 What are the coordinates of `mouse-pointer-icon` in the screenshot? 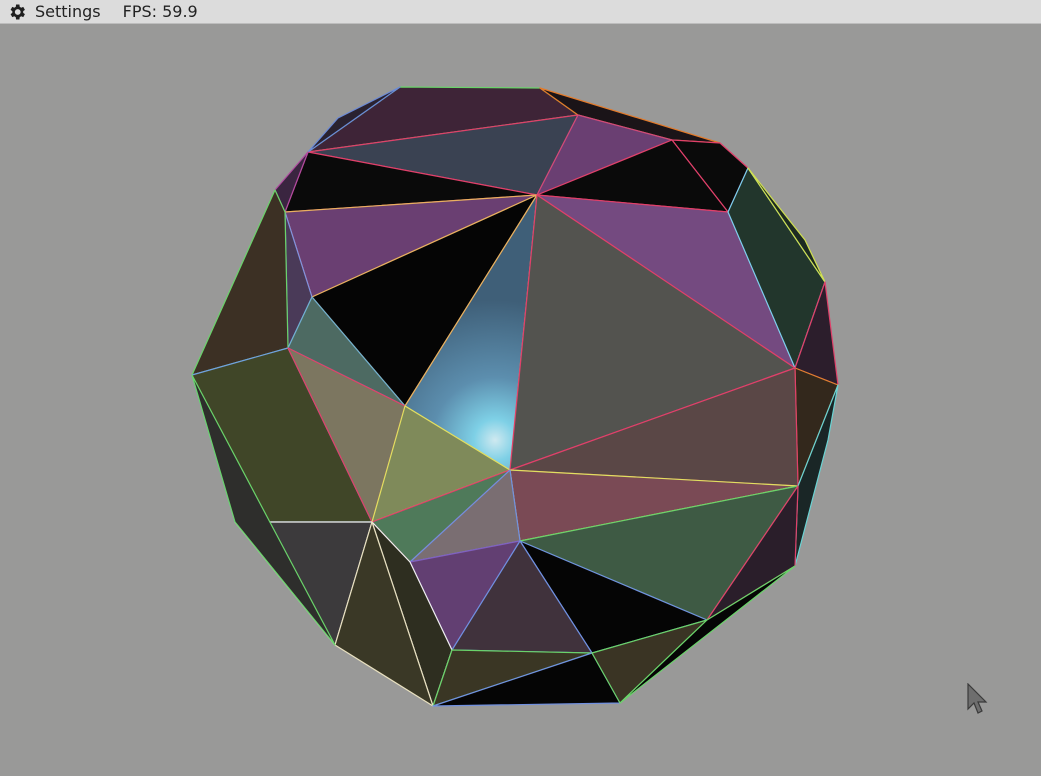 It's located at (977, 698).